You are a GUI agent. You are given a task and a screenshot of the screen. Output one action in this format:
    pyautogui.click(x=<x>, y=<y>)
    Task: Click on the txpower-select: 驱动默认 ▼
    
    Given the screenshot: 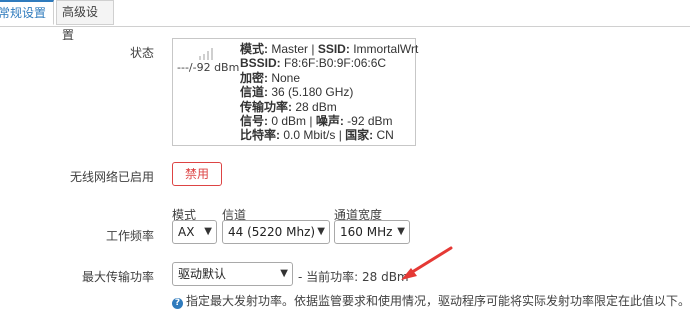 What is the action you would take?
    pyautogui.click(x=232, y=274)
    